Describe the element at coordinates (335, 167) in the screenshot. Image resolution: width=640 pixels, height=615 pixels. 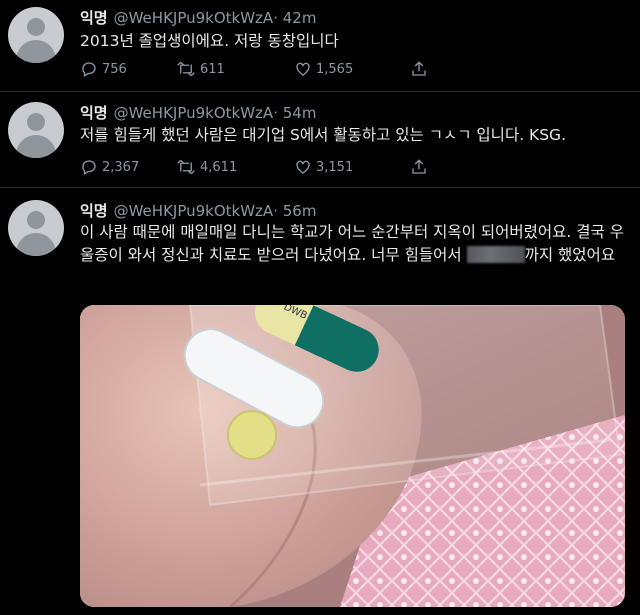
I see `like-count: 3,151` at that location.